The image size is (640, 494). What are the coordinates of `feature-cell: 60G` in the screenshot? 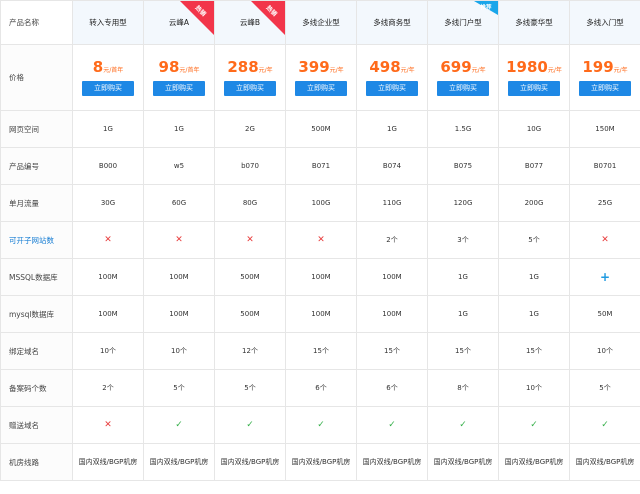 It's located at (179, 203).